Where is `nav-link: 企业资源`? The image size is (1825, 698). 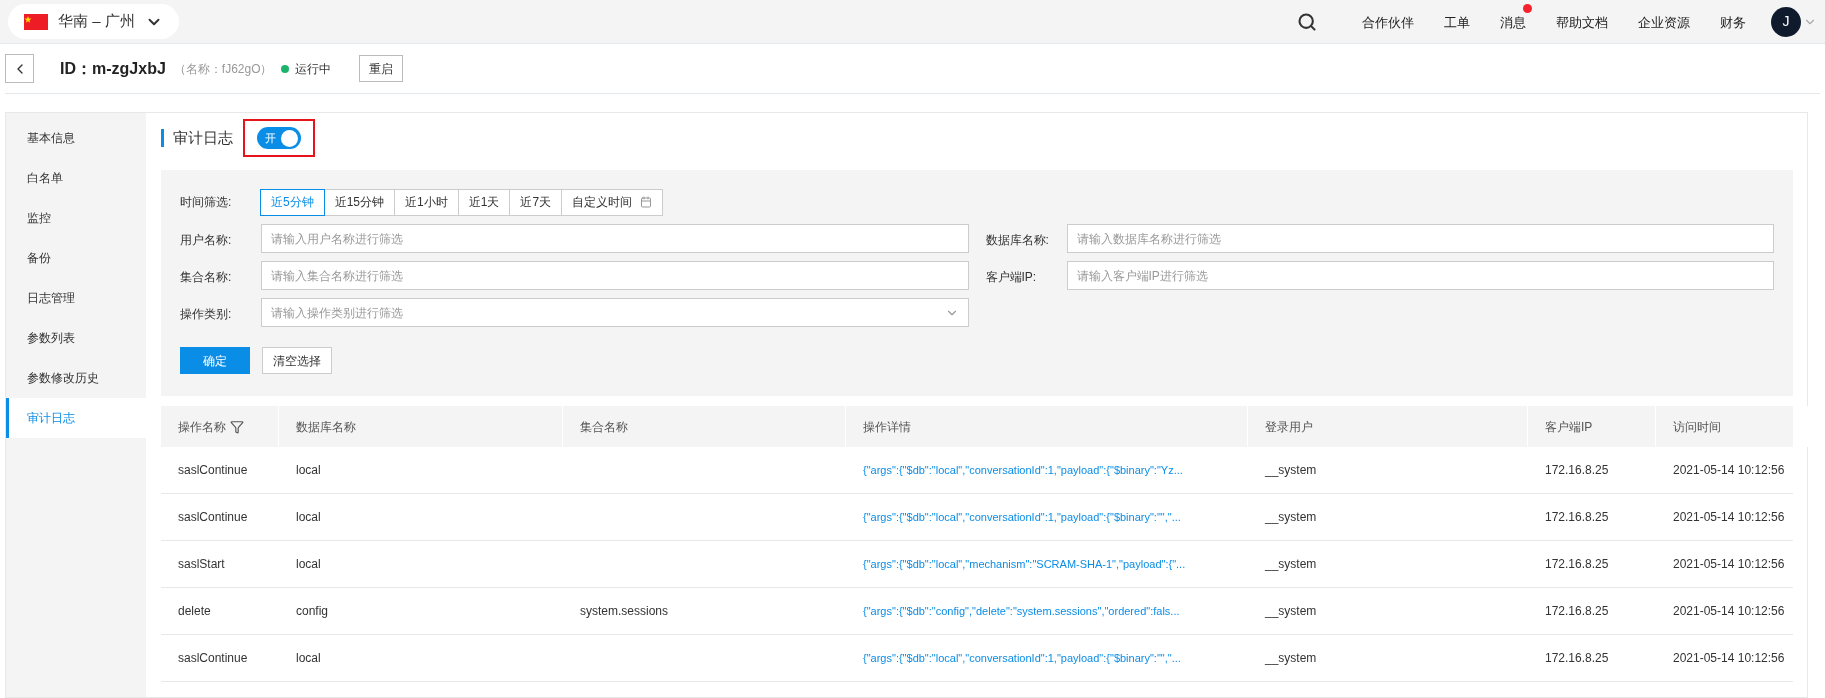
nav-link: 企业资源 is located at coordinates (1664, 22).